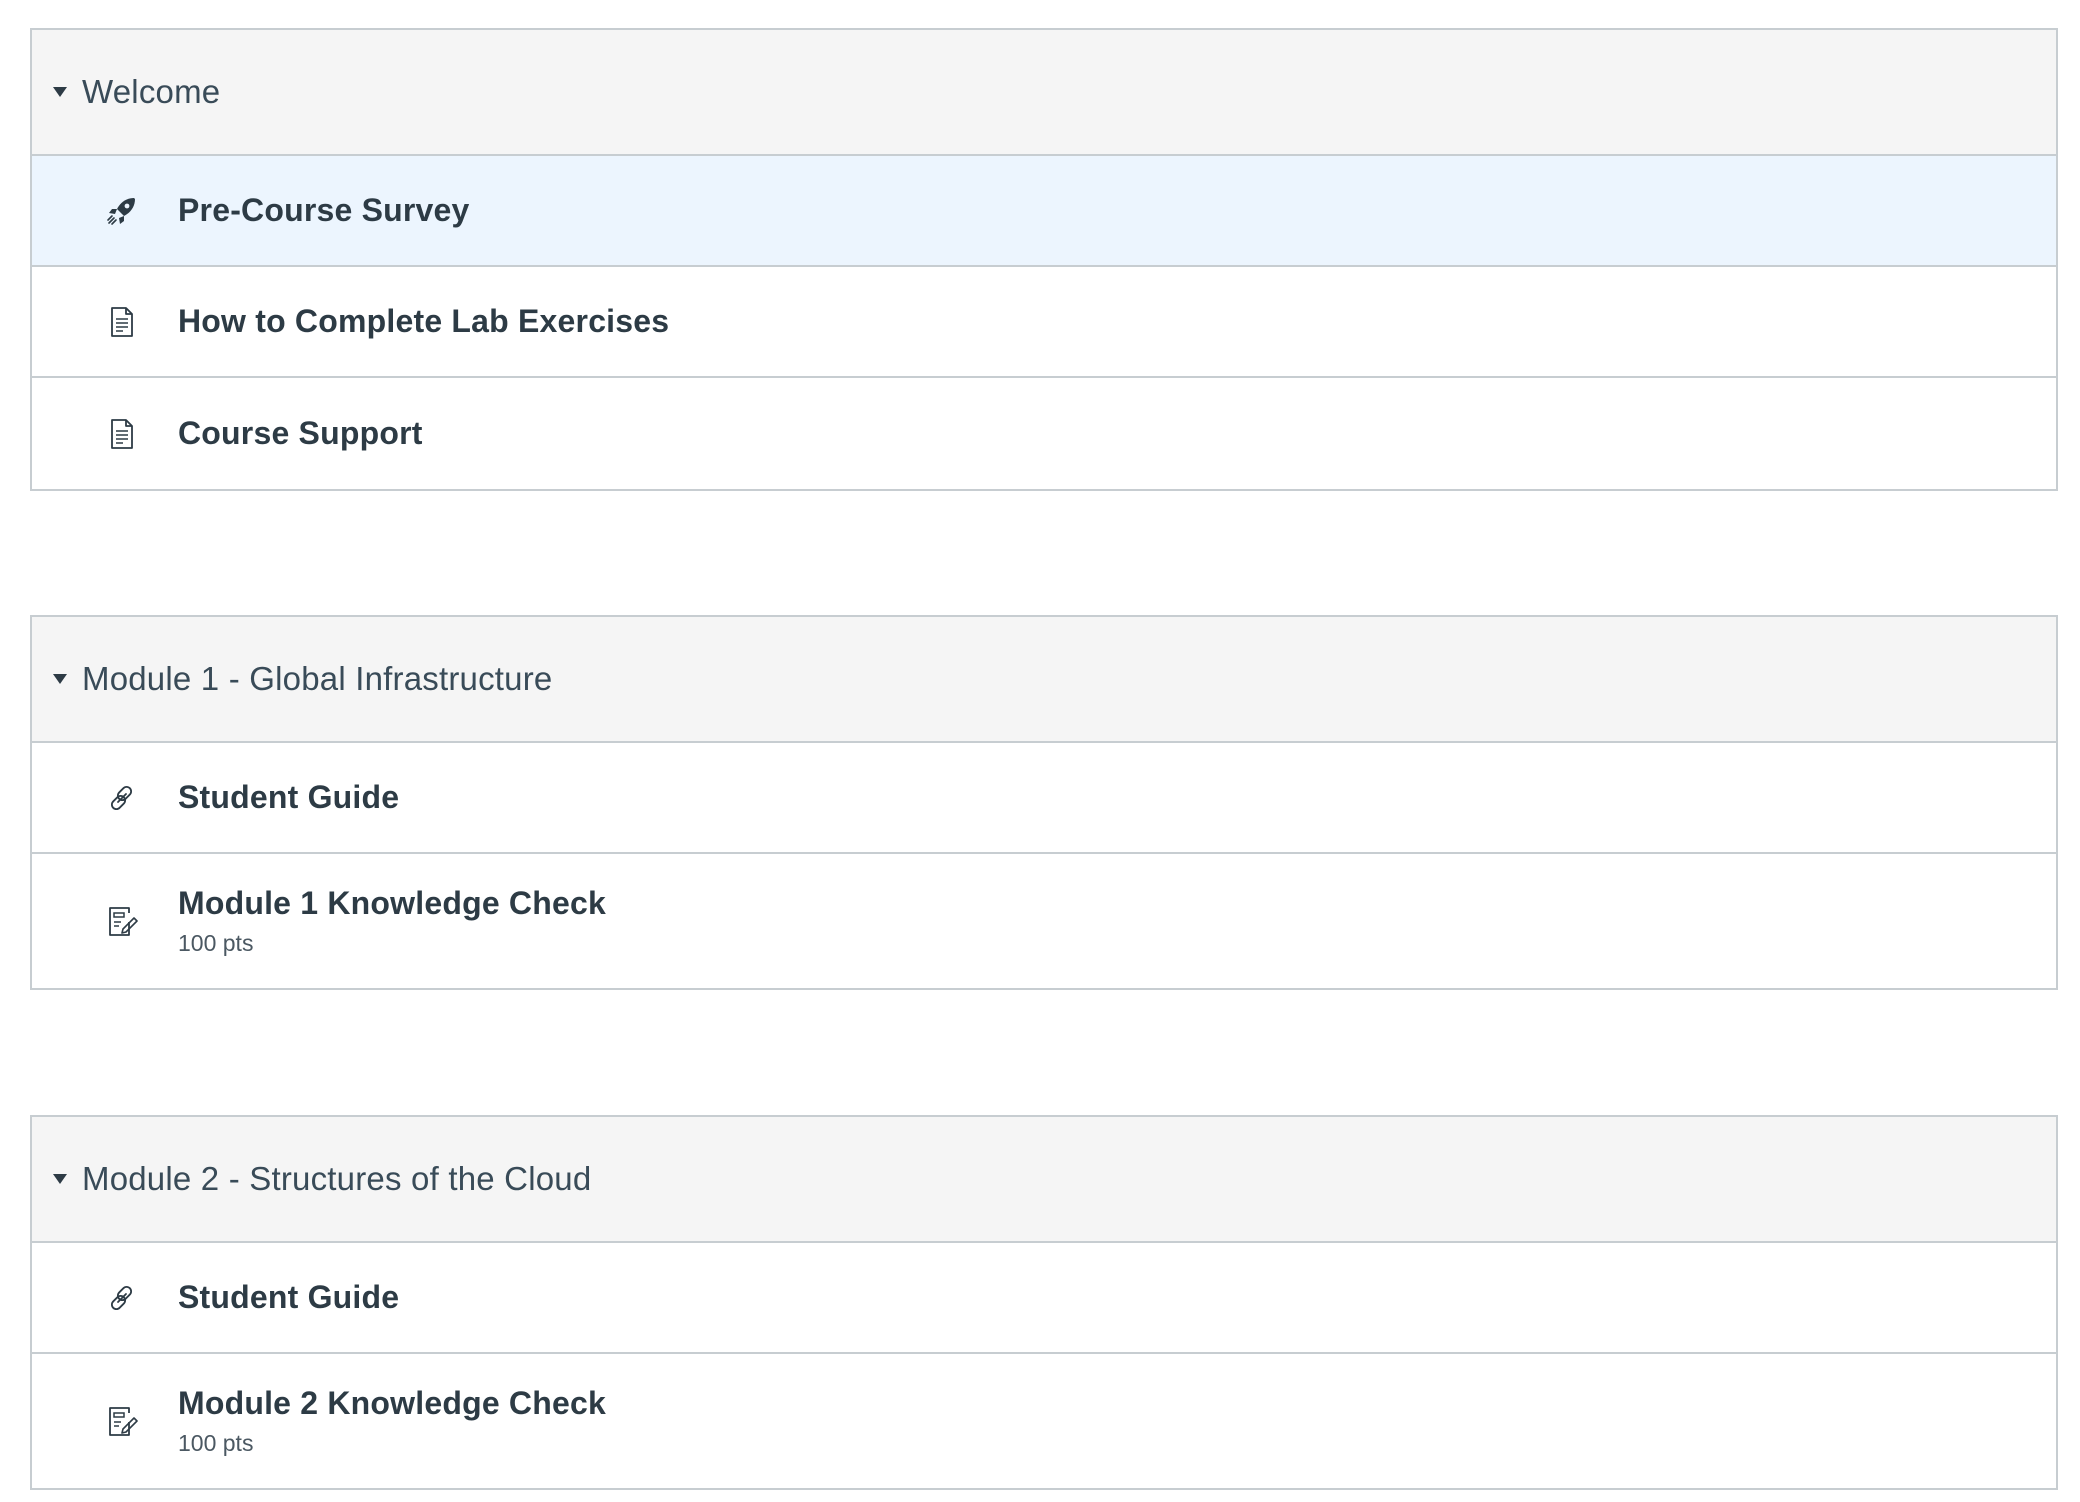 Image resolution: width=2080 pixels, height=1502 pixels. What do you see at coordinates (122, 211) in the screenshot?
I see `quiz-rocket-icon` at bounding box center [122, 211].